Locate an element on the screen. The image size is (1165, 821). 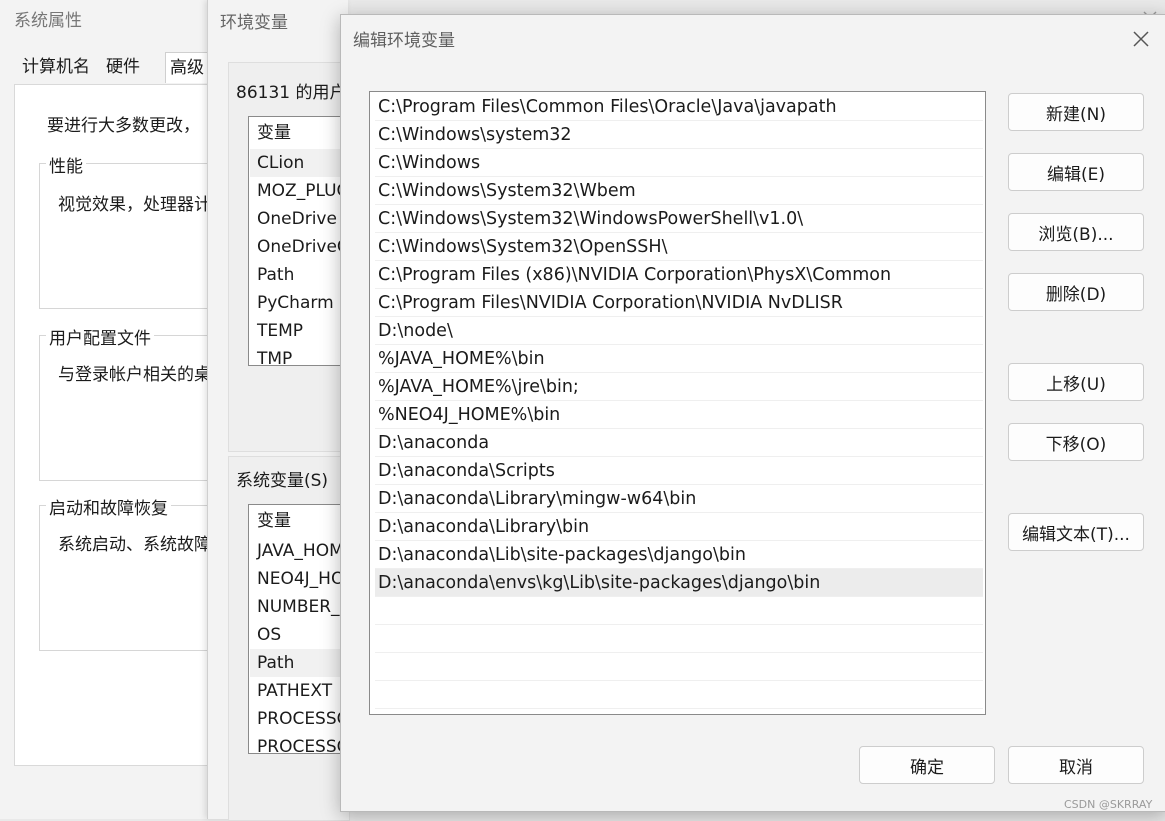
watermark: CSDN @SKRRAY is located at coordinates (1108, 804).